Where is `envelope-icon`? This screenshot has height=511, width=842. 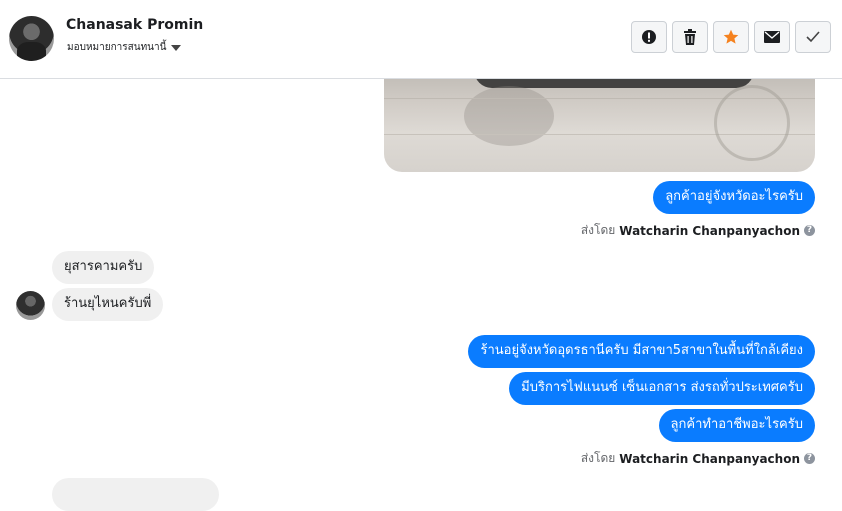 envelope-icon is located at coordinates (772, 37).